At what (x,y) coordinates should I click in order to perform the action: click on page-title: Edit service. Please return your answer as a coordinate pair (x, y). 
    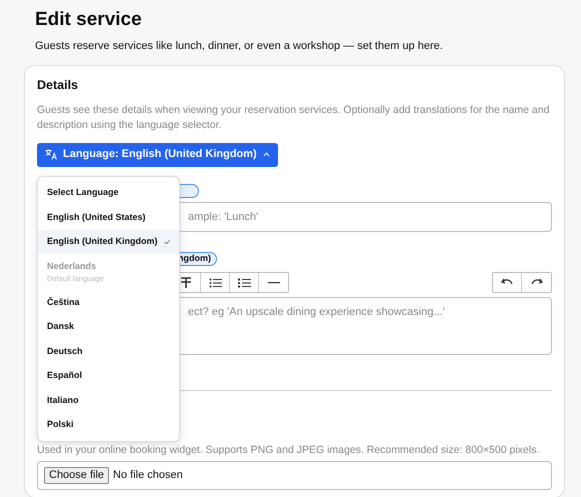
    Looking at the image, I should click on (89, 20).